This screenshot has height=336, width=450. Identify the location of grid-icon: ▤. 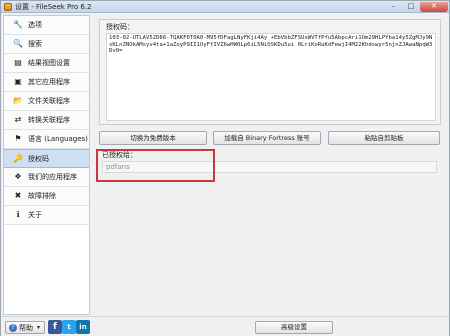
(18, 62).